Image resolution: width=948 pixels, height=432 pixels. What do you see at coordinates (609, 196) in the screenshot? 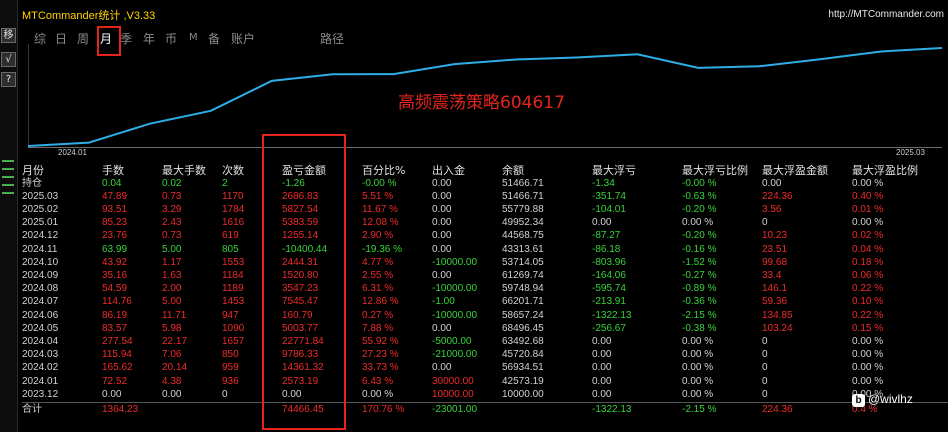
I see `cell-max-drawdown: -351.74` at bounding box center [609, 196].